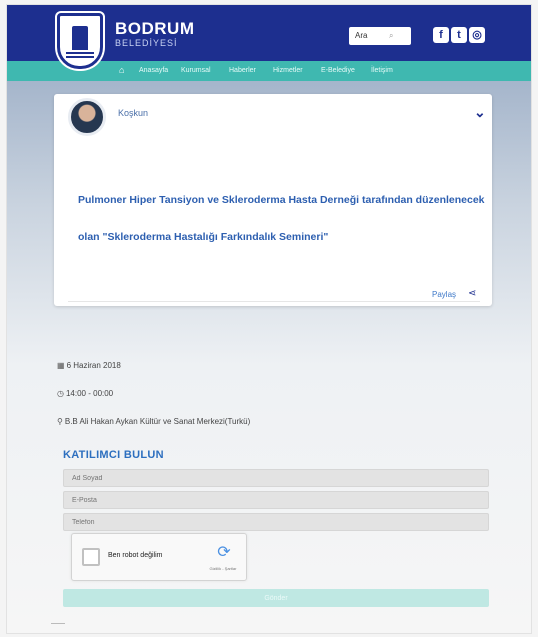 This screenshot has width=538, height=637. I want to click on search-icon: ⌕, so click(391, 36).